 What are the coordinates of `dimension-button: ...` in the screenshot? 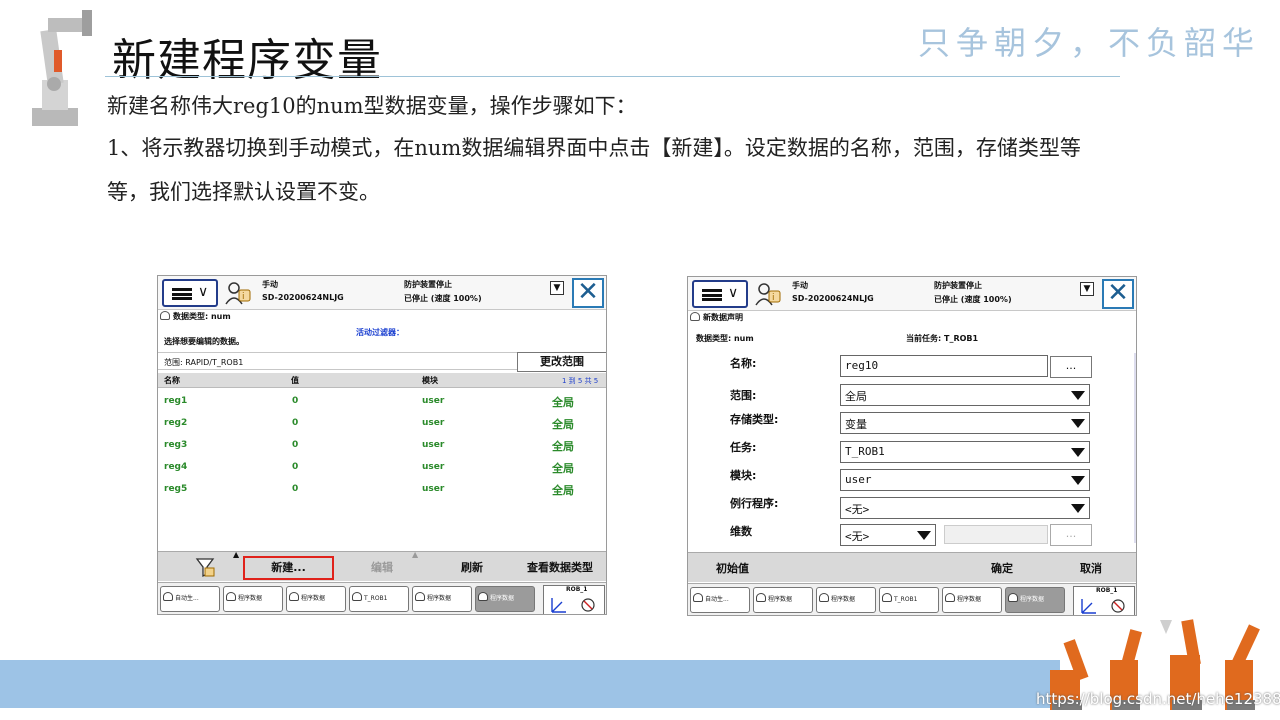 It's located at (1071, 535).